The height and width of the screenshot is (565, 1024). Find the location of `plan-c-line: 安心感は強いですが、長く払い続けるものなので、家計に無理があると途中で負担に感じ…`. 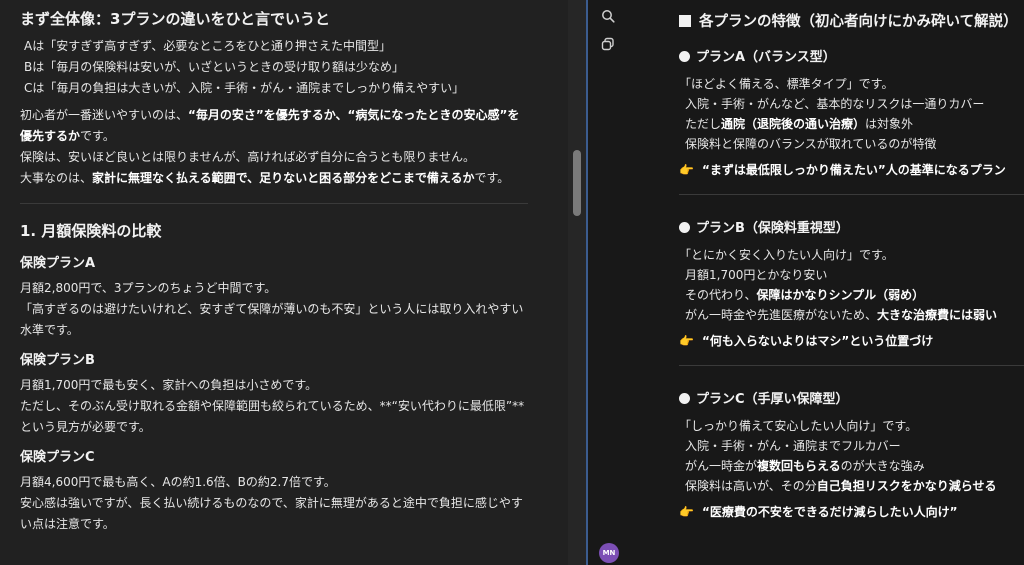

plan-c-line: 安心感は強いですが、長く払い続けるものなので、家計に無理があると途中で負担に感じ… is located at coordinates (271, 513).